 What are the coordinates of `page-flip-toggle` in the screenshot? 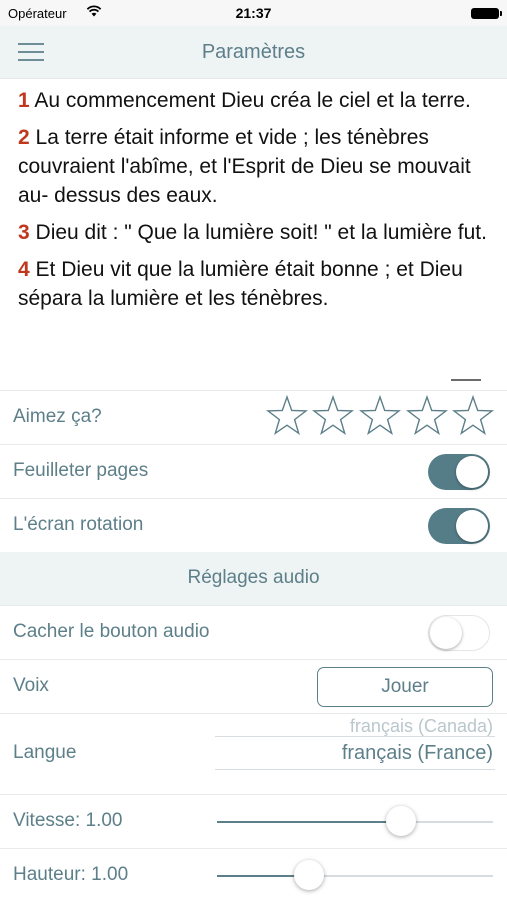 It's located at (459, 472).